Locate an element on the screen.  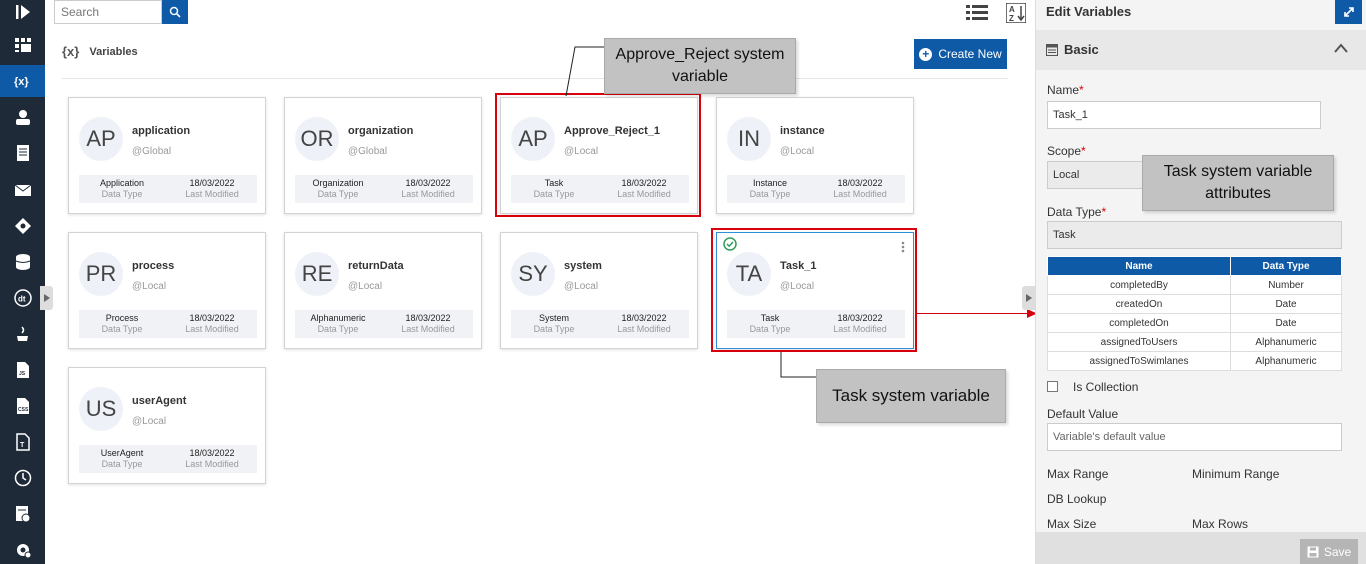
default-value-label: Default Value is located at coordinates (1083, 414).